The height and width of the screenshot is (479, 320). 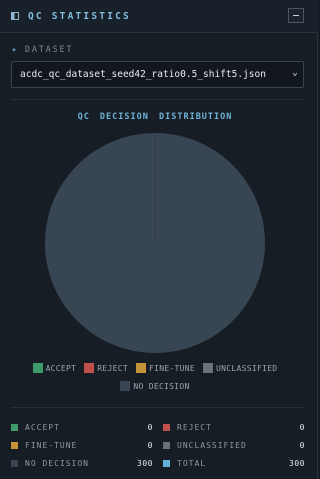 I want to click on divider, so click(x=157, y=407).